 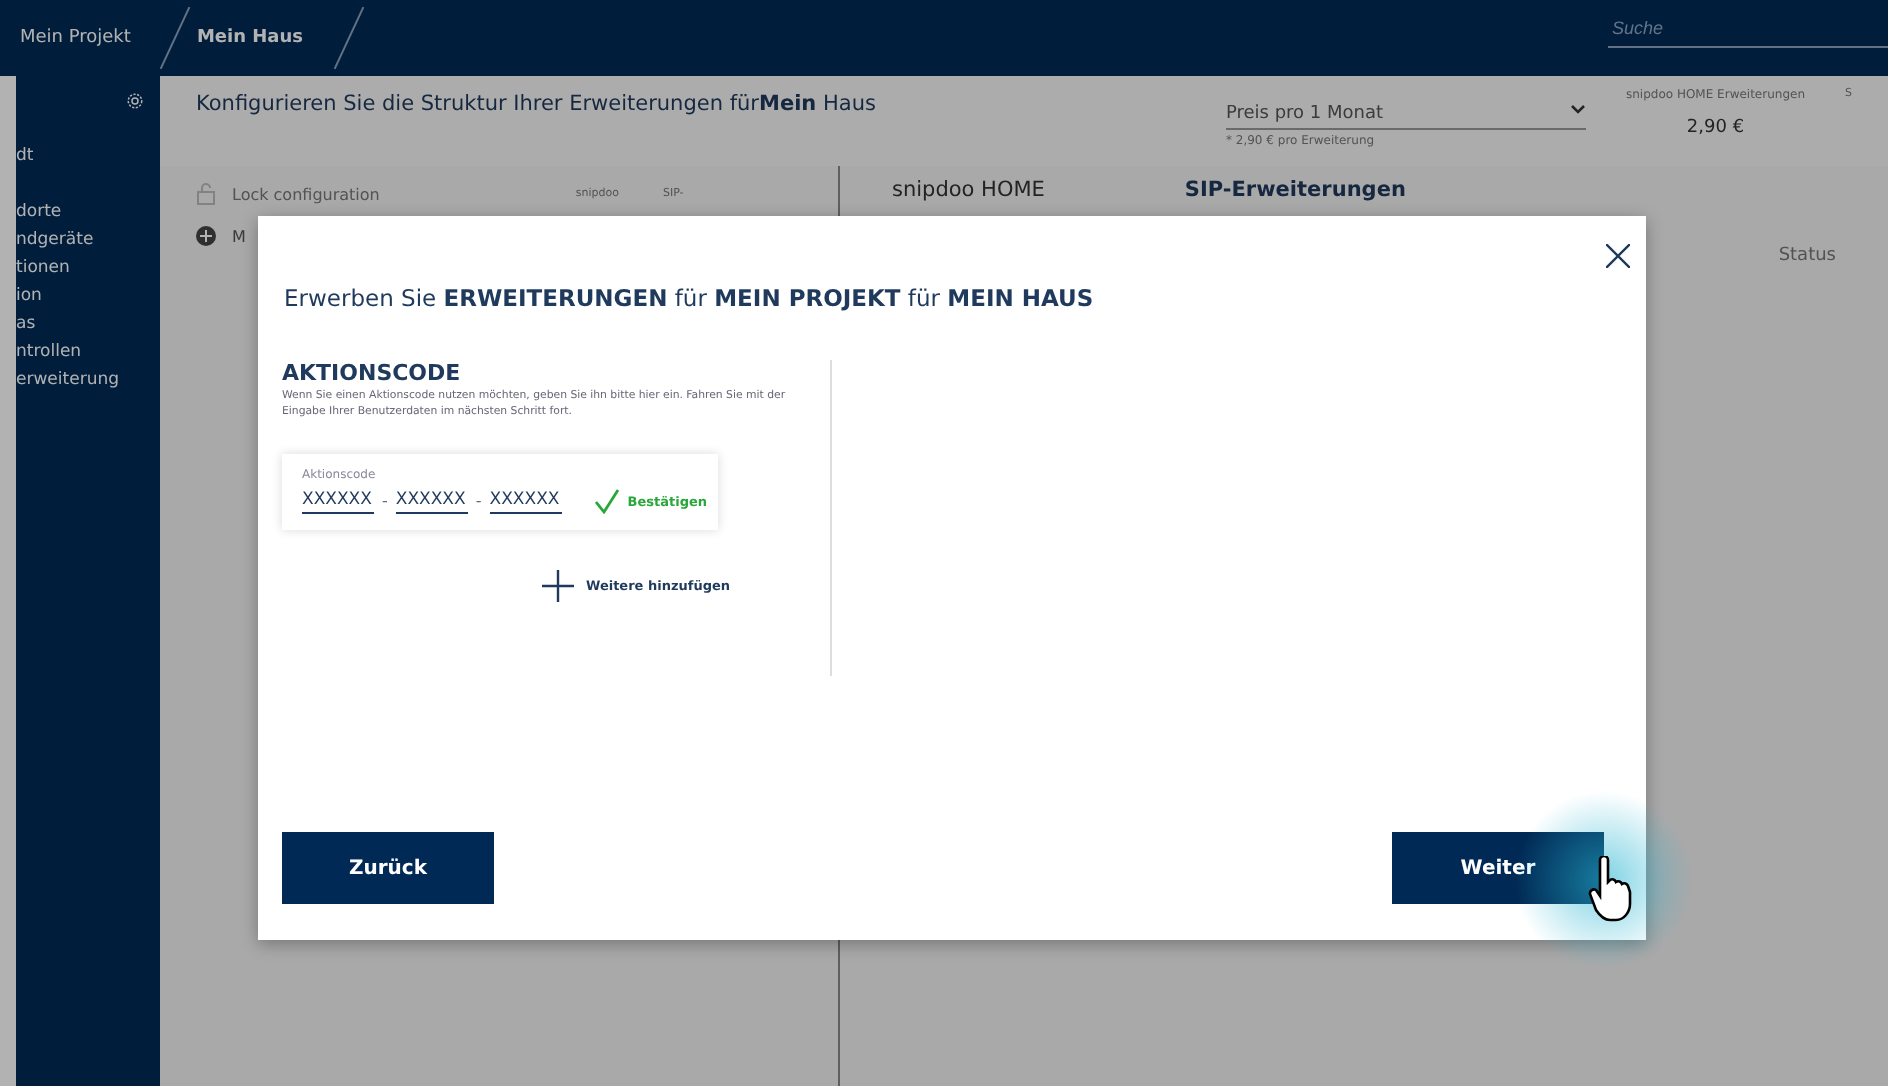 I want to click on plus-circle-icon, so click(x=206, y=236).